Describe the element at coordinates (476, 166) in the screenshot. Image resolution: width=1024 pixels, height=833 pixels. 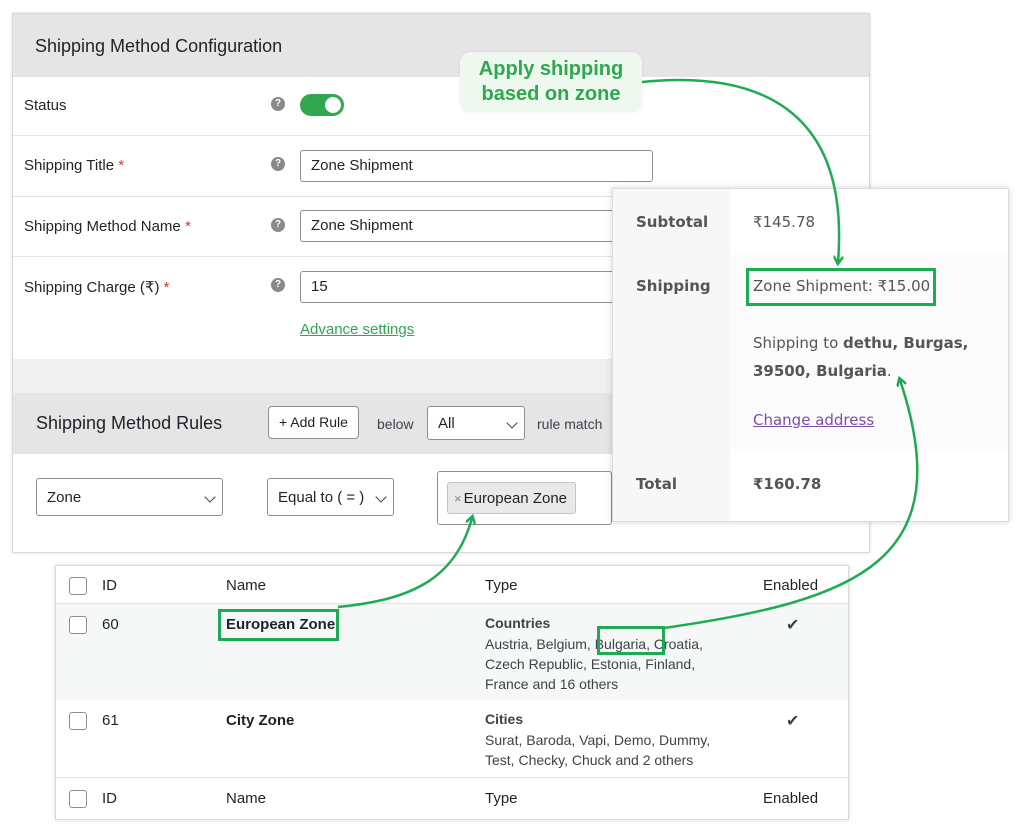
I see `shipping-title-input: Zone Shipment` at that location.